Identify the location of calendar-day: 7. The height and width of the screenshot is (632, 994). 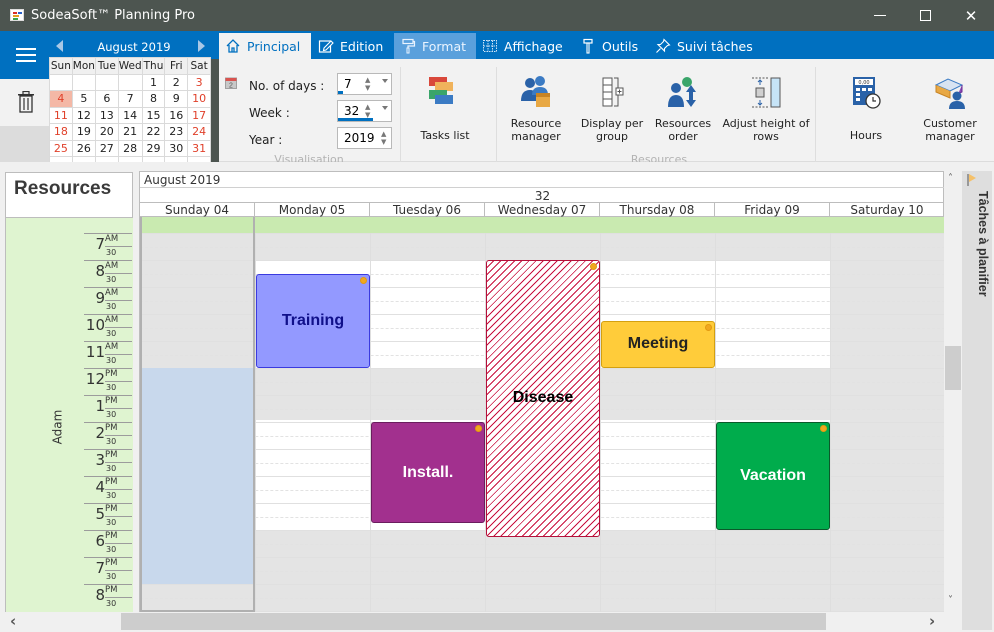
(130, 99).